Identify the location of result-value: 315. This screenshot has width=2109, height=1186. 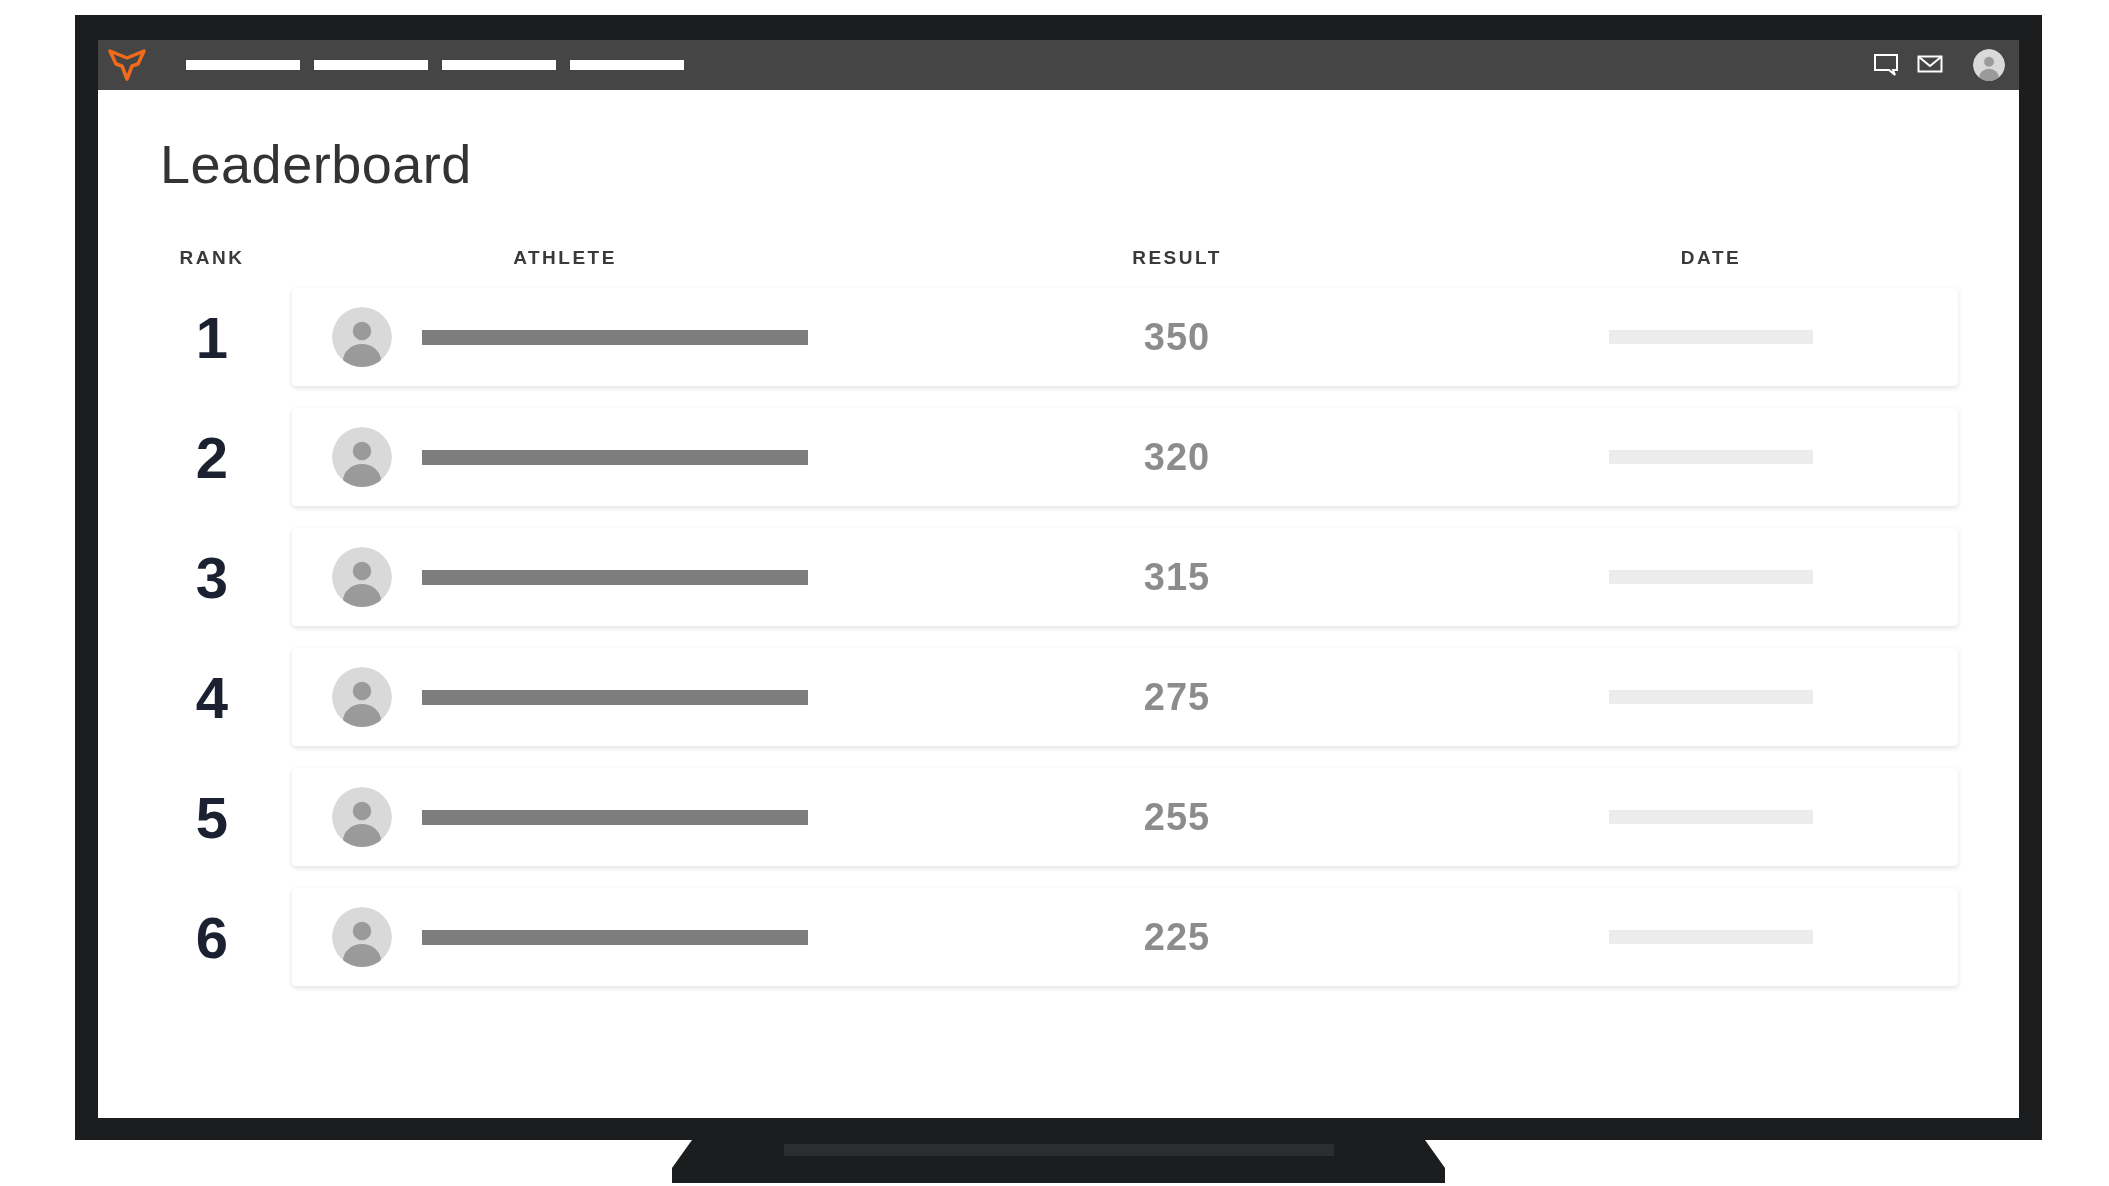
(1177, 577).